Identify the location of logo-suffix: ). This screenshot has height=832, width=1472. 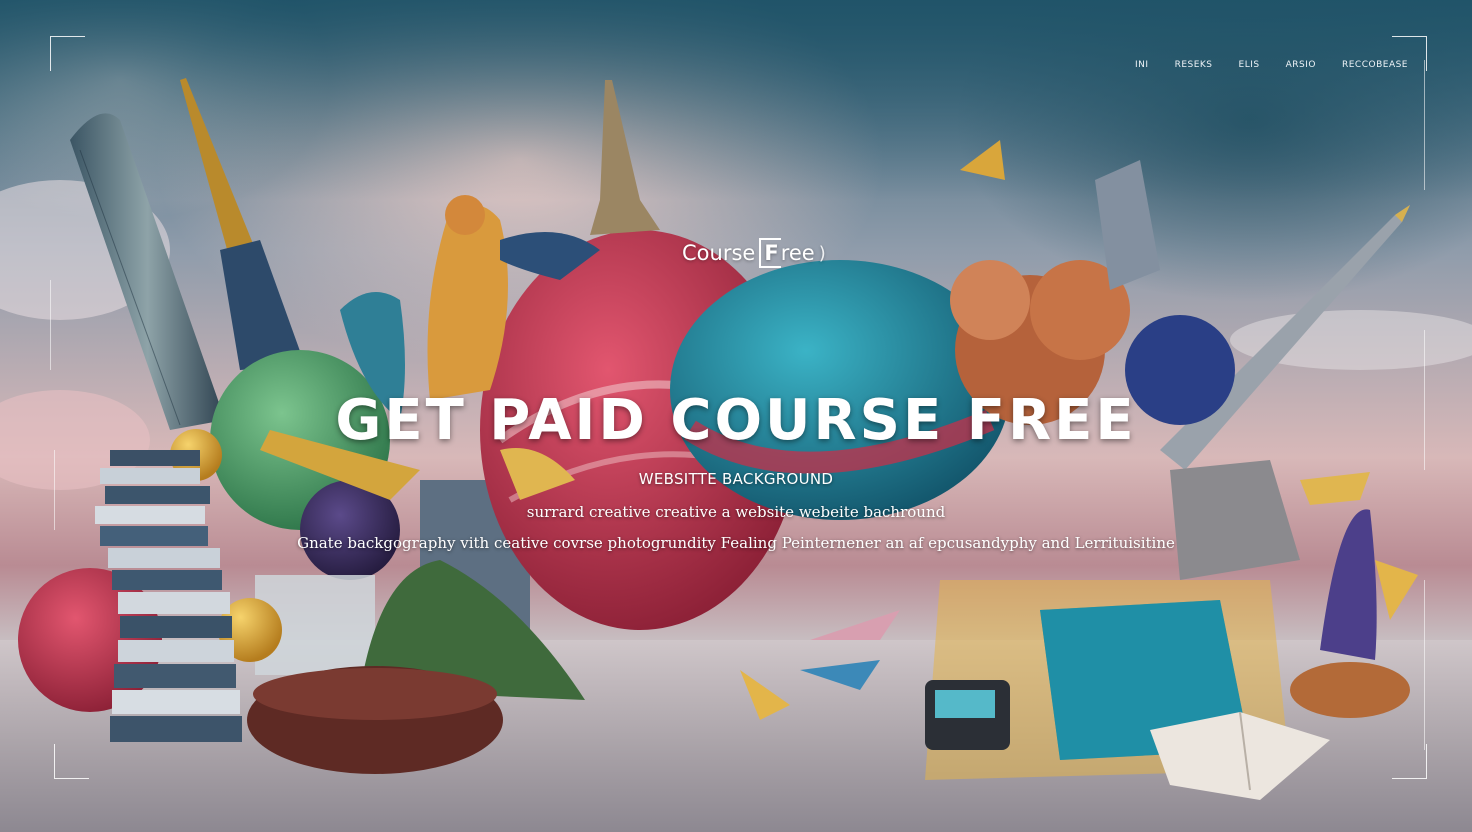
(822, 253).